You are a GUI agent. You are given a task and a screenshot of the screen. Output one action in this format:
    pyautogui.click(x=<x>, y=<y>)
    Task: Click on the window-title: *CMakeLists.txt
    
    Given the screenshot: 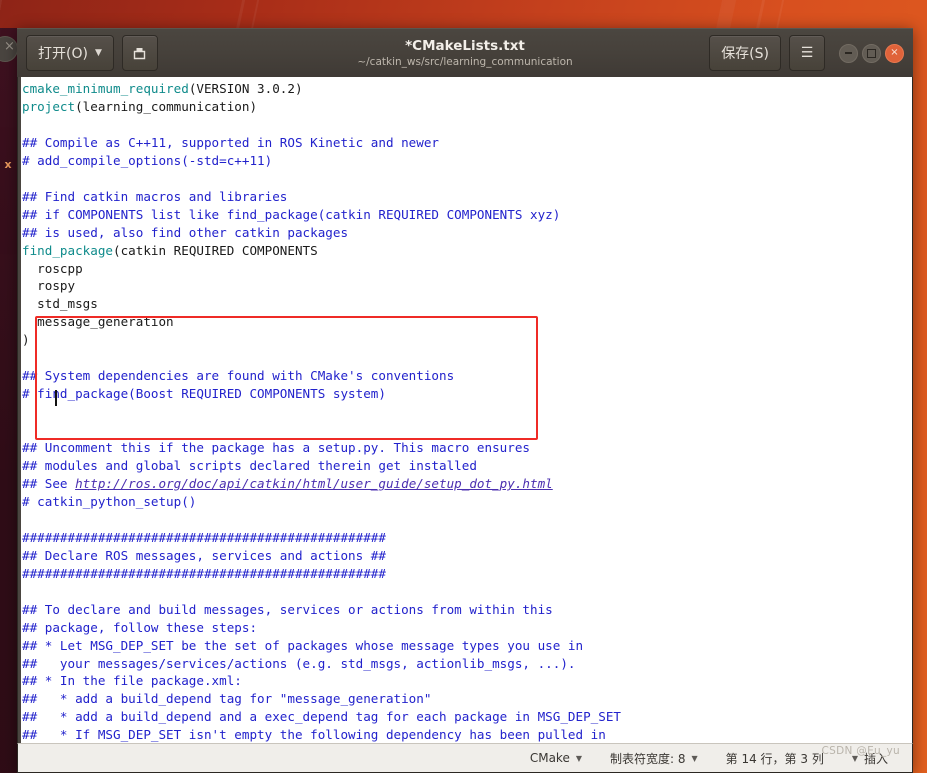 What is the action you would take?
    pyautogui.click(x=465, y=45)
    